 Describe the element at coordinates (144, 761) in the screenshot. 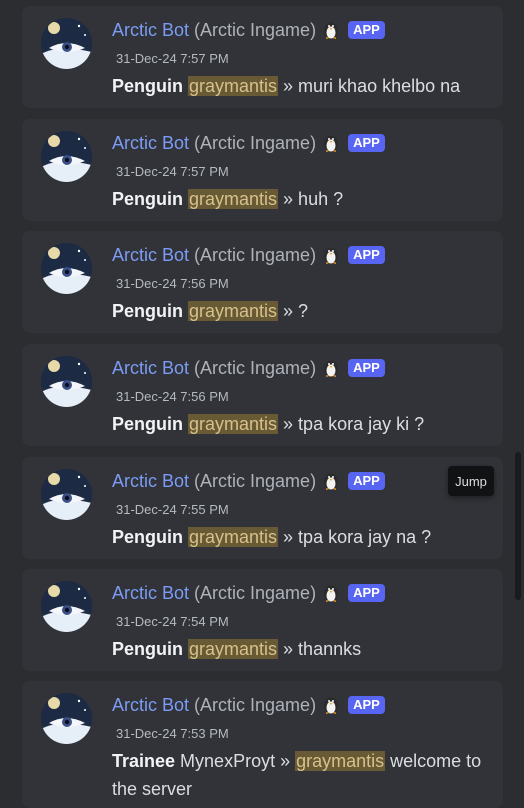

I see `message-role: Trainee` at that location.